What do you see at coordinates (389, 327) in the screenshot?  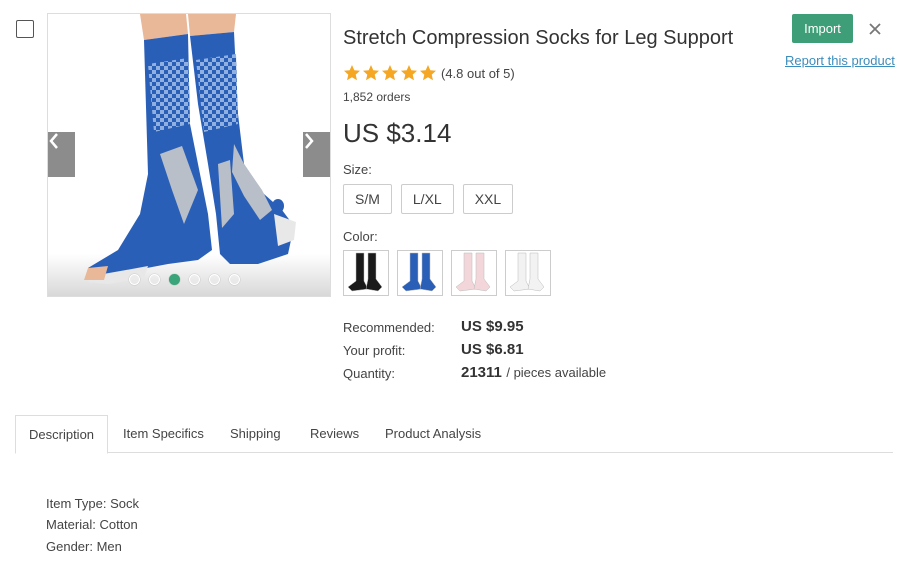 I see `recommended-label: Recommended:` at bounding box center [389, 327].